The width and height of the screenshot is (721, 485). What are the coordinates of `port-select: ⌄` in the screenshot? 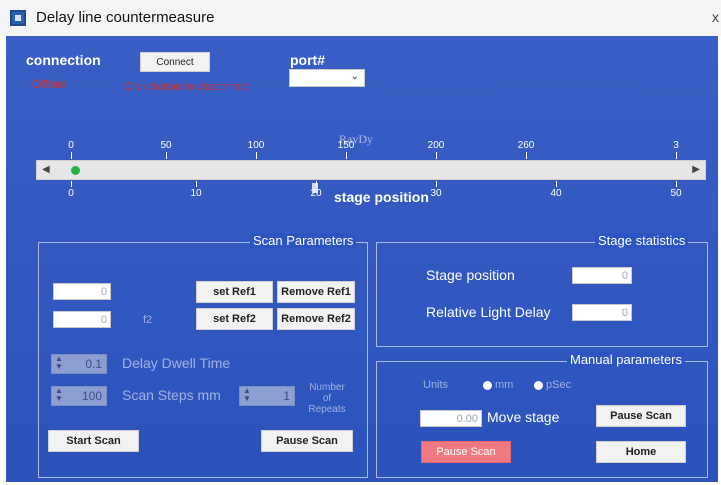 It's located at (327, 78).